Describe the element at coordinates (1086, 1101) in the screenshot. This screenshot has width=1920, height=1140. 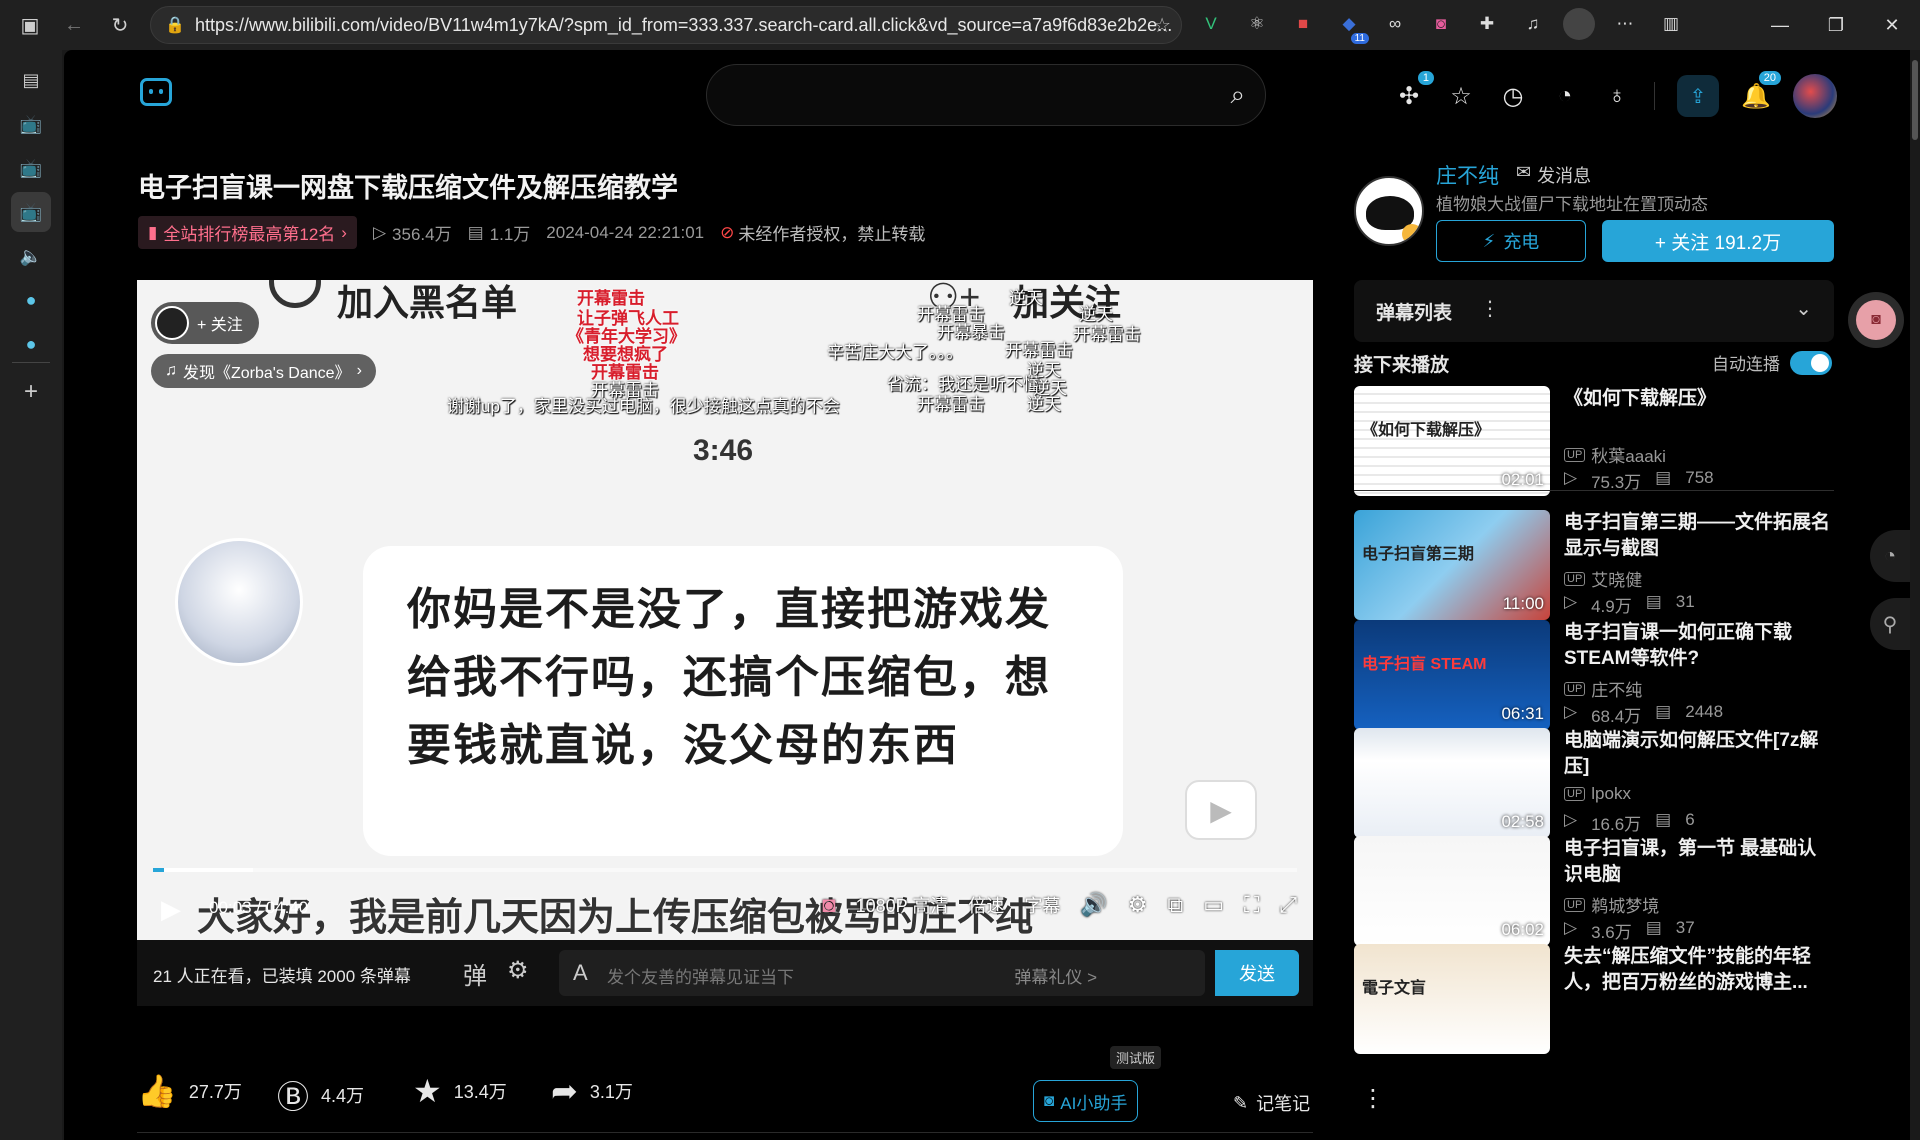
I see `ai-assistant-button: ◙ AI小助手` at that location.